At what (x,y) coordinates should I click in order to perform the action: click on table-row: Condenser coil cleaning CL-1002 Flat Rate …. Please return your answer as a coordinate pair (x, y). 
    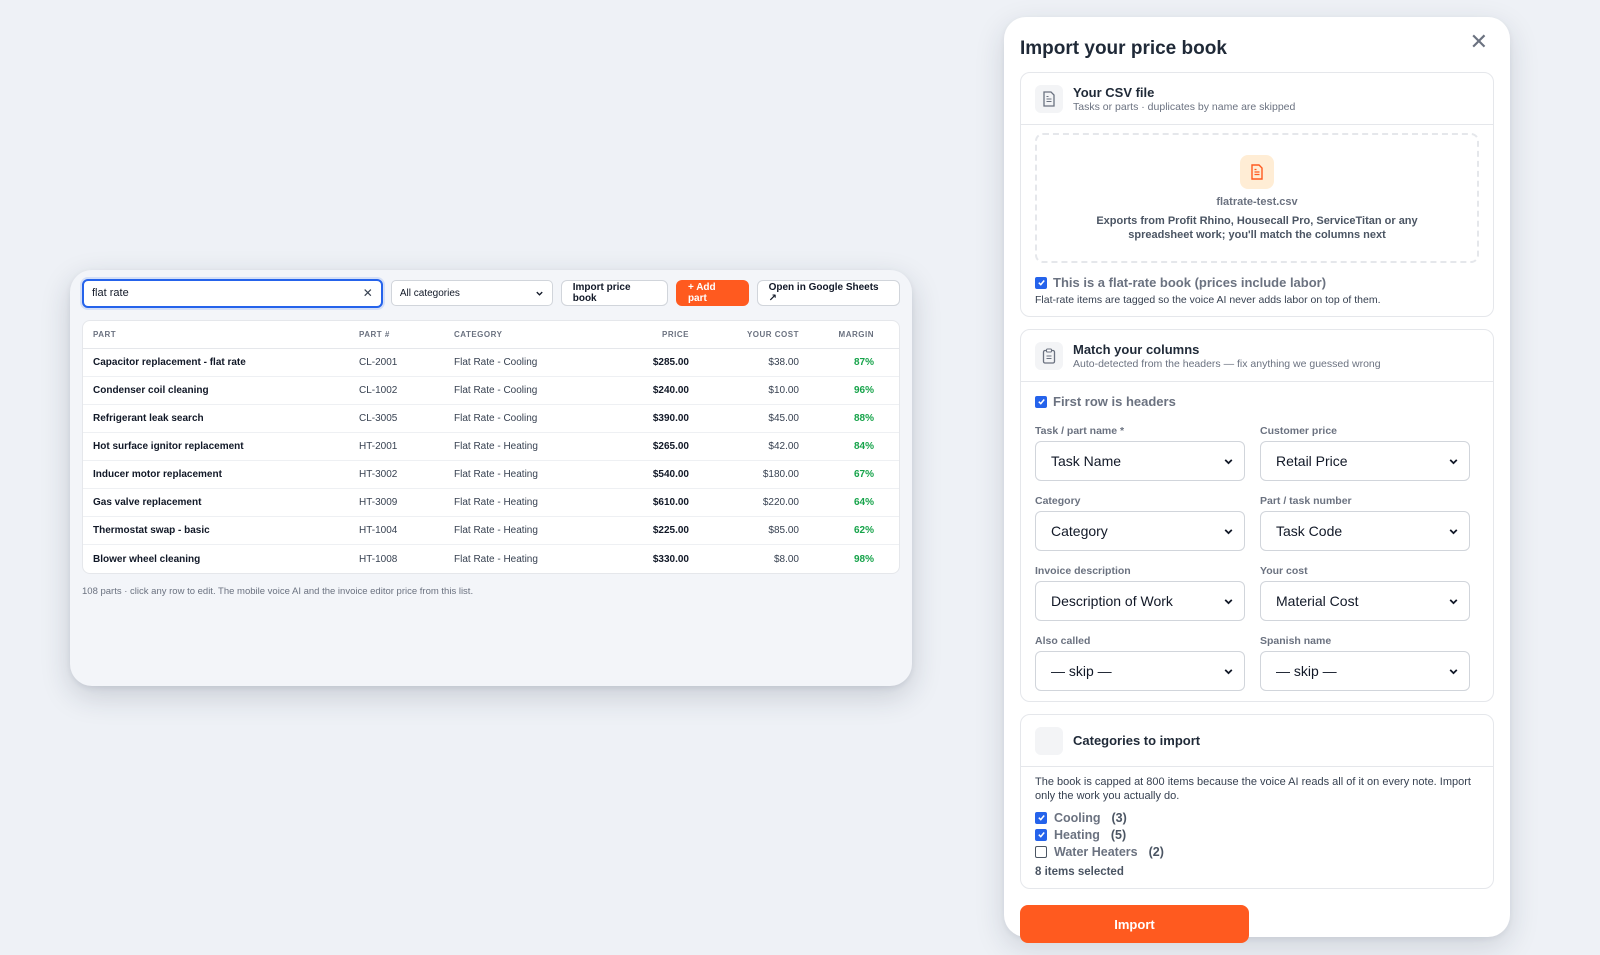
    Looking at the image, I should click on (491, 391).